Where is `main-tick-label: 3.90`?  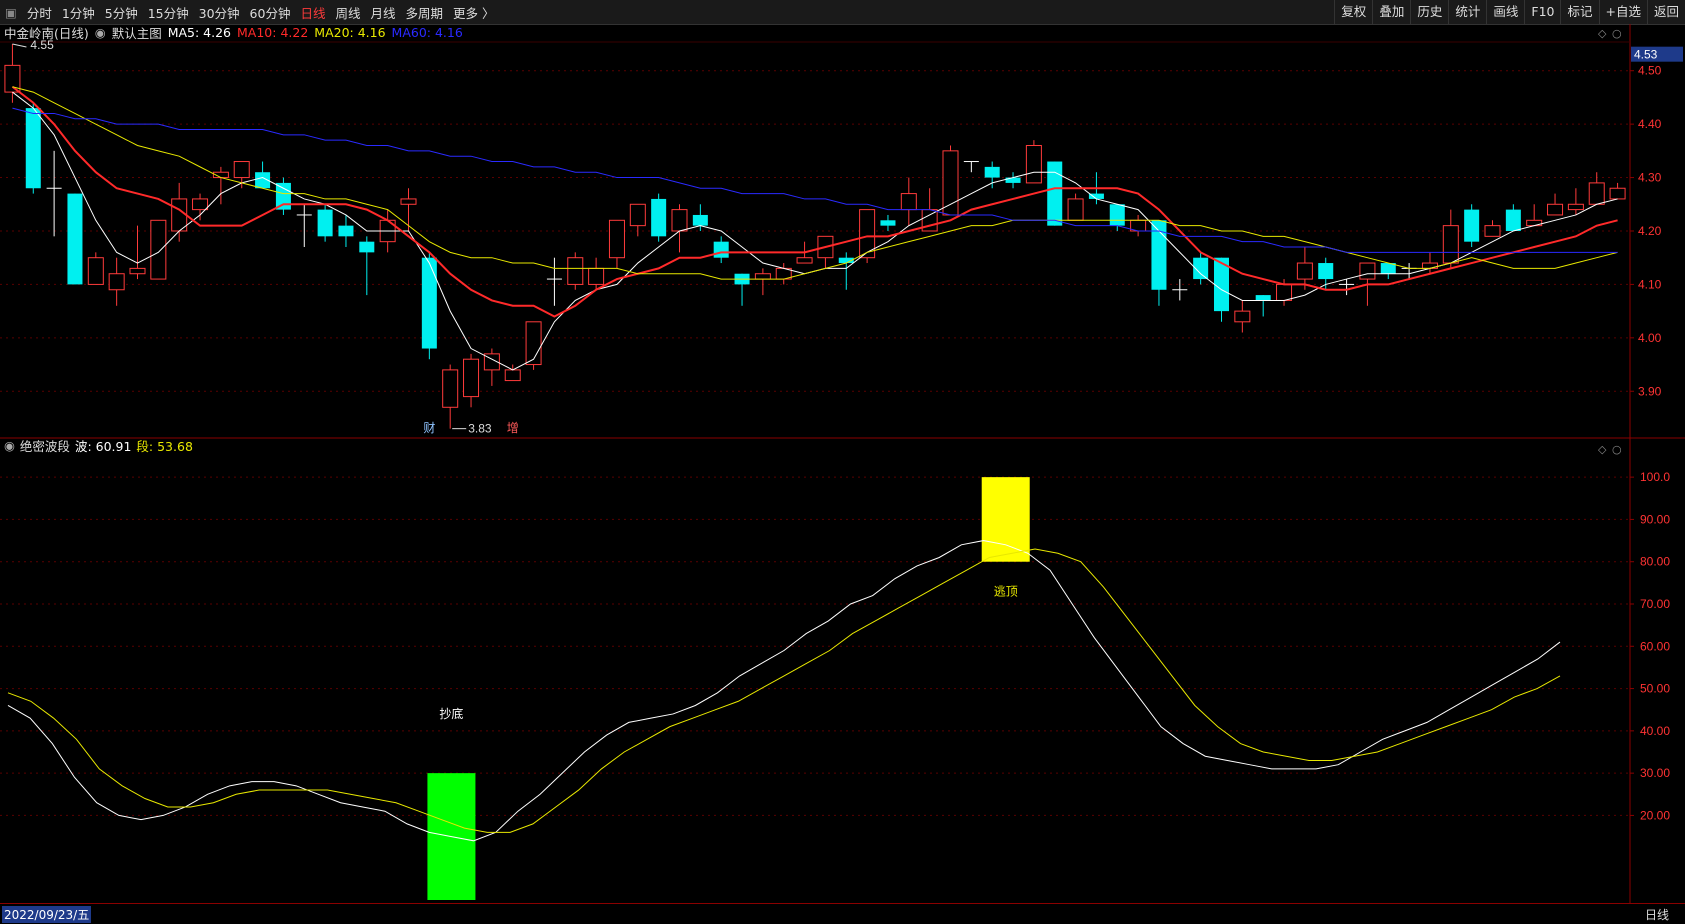 main-tick-label: 3.90 is located at coordinates (1650, 391).